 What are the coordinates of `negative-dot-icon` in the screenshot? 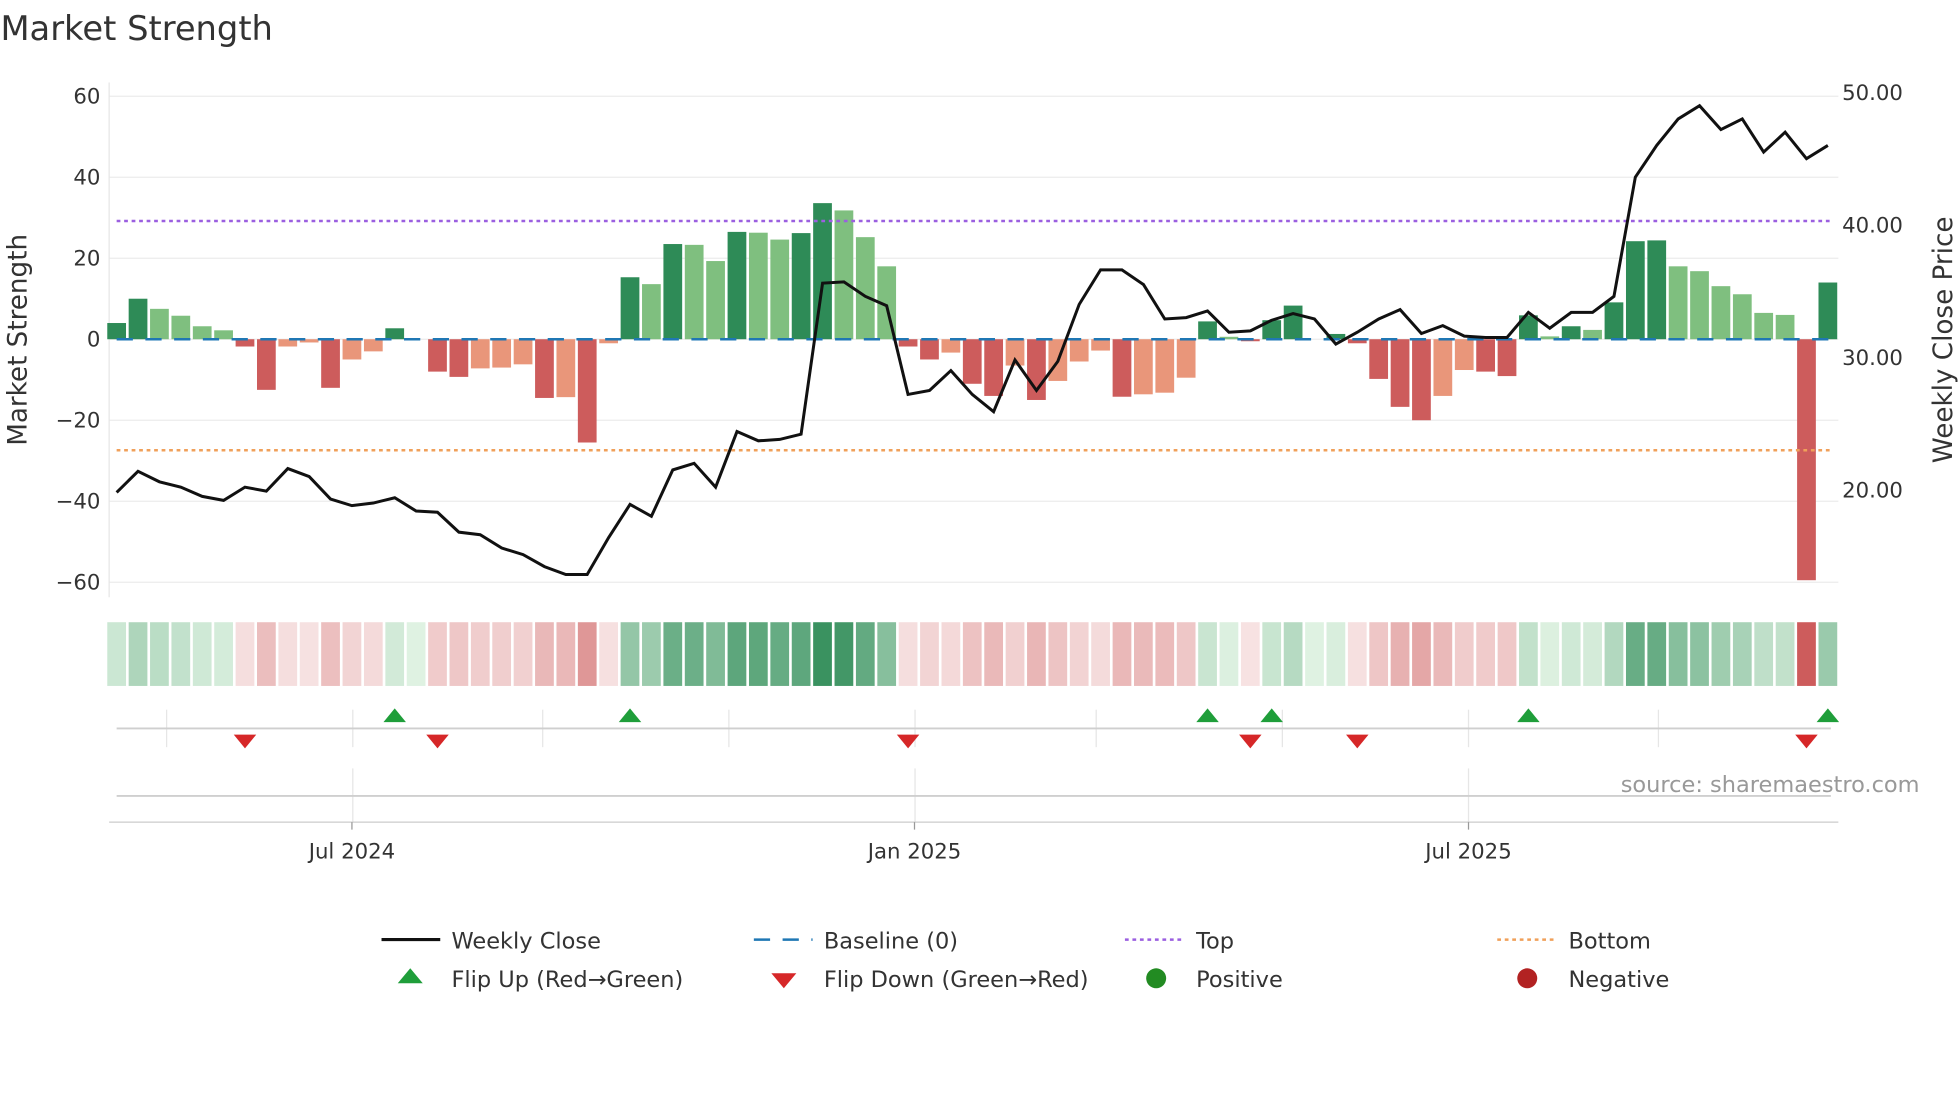 It's located at (1527, 978).